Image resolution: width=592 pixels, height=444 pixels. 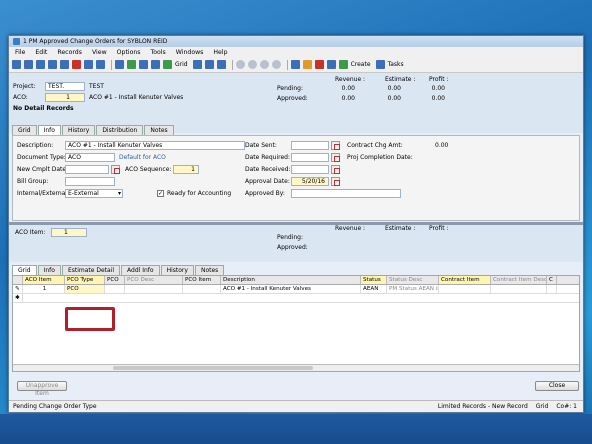 What do you see at coordinates (140, 270) in the screenshot?
I see `tab-addl-info: Addl Info` at bounding box center [140, 270].